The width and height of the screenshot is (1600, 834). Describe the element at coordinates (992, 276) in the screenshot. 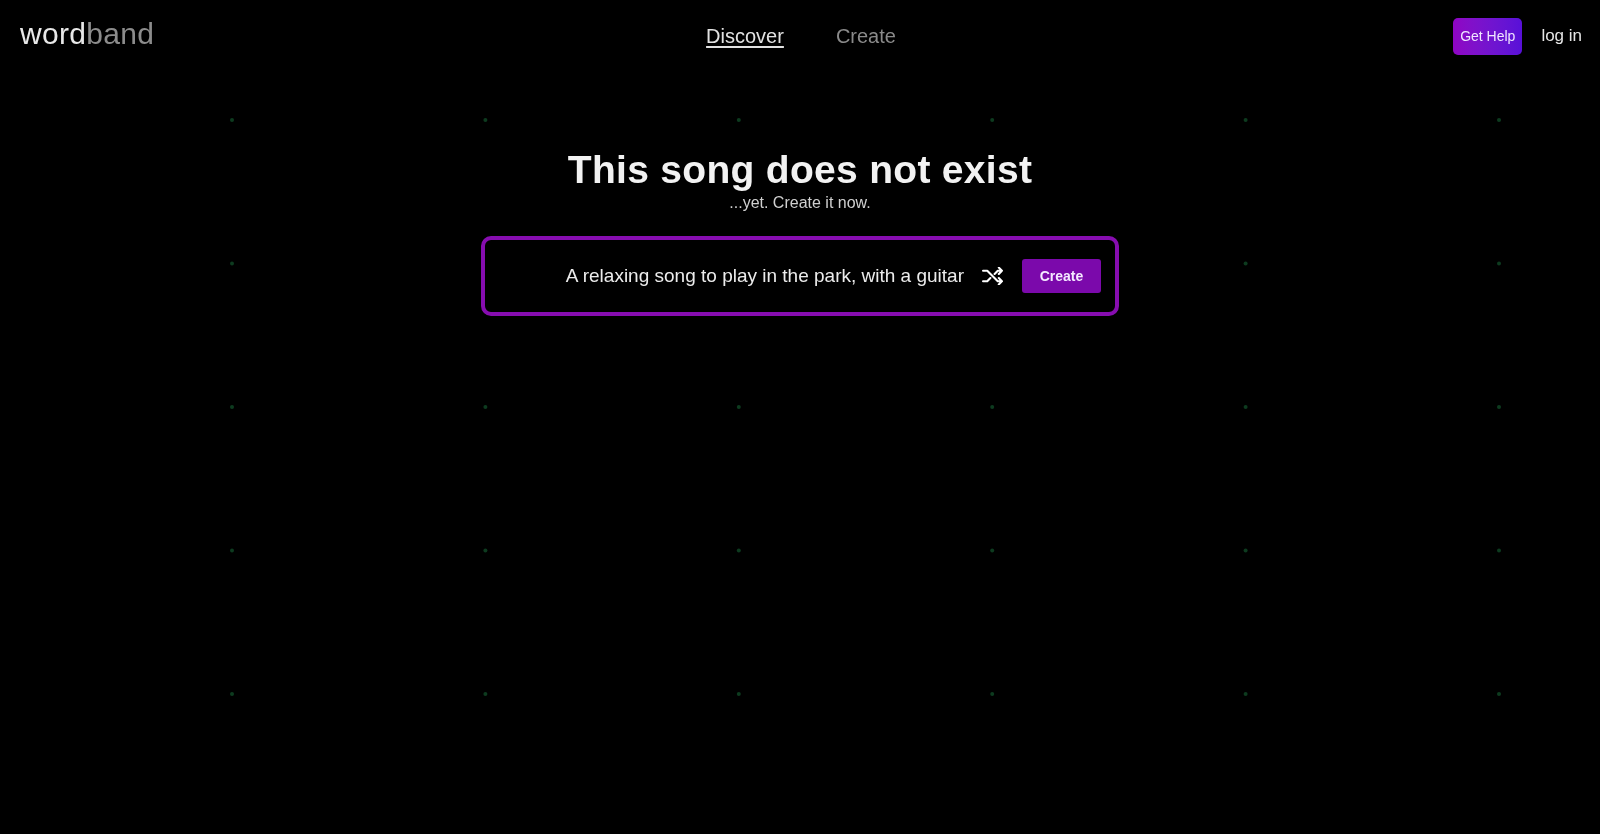

I see `shuffle-icon` at that location.